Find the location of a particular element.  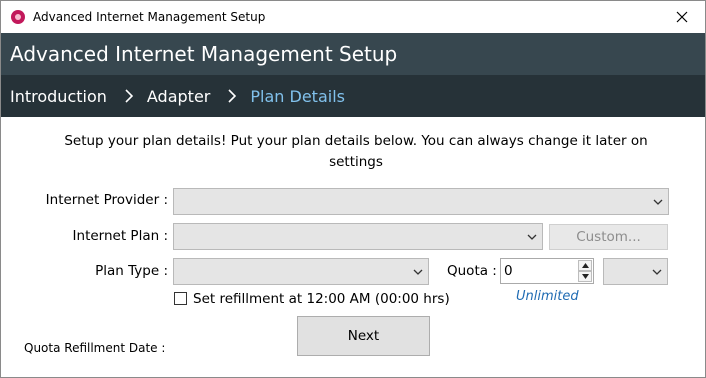

plan-type-select is located at coordinates (301, 271).